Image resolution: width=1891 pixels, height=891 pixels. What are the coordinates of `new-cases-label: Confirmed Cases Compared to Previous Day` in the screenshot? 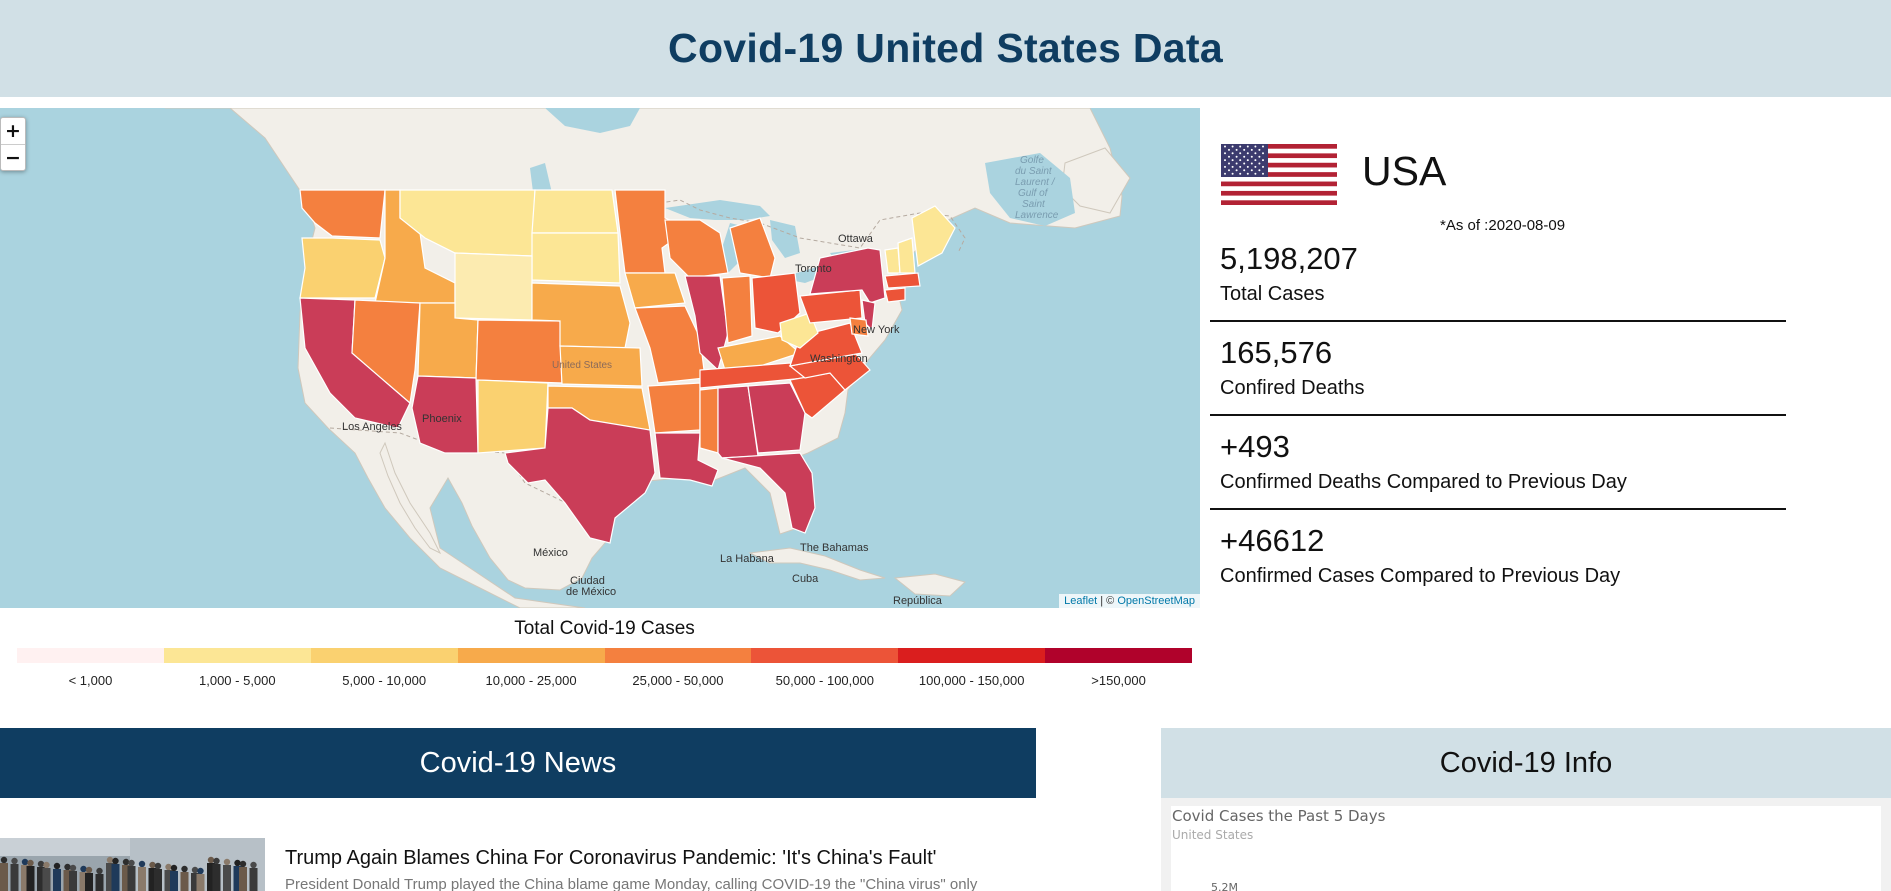 It's located at (1420, 576).